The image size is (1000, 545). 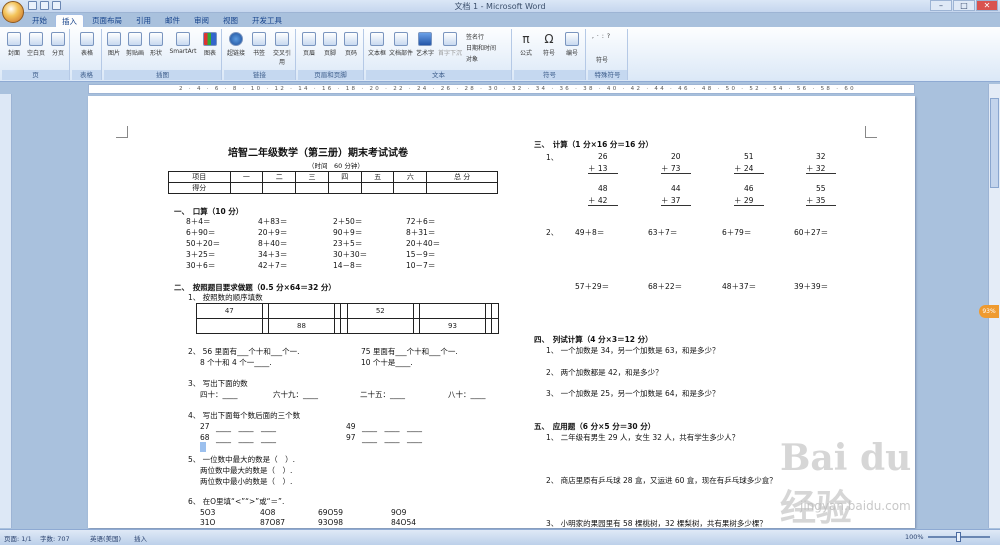 I want to click on date-time-button: 日期和时间, so click(x=481, y=47).